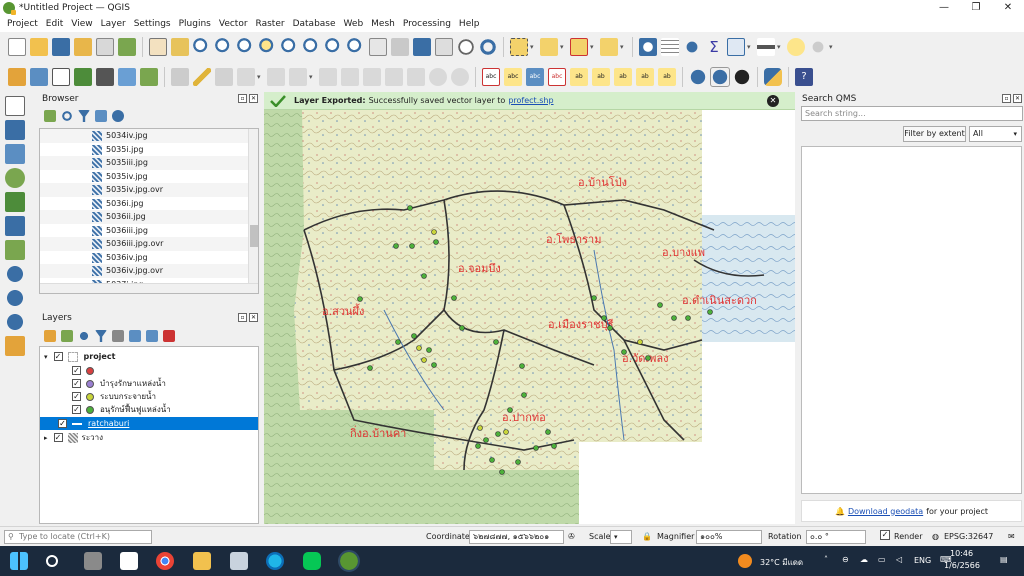 The image size is (1024, 576). I want to click on new-shapefile-icon, so click(61, 77).